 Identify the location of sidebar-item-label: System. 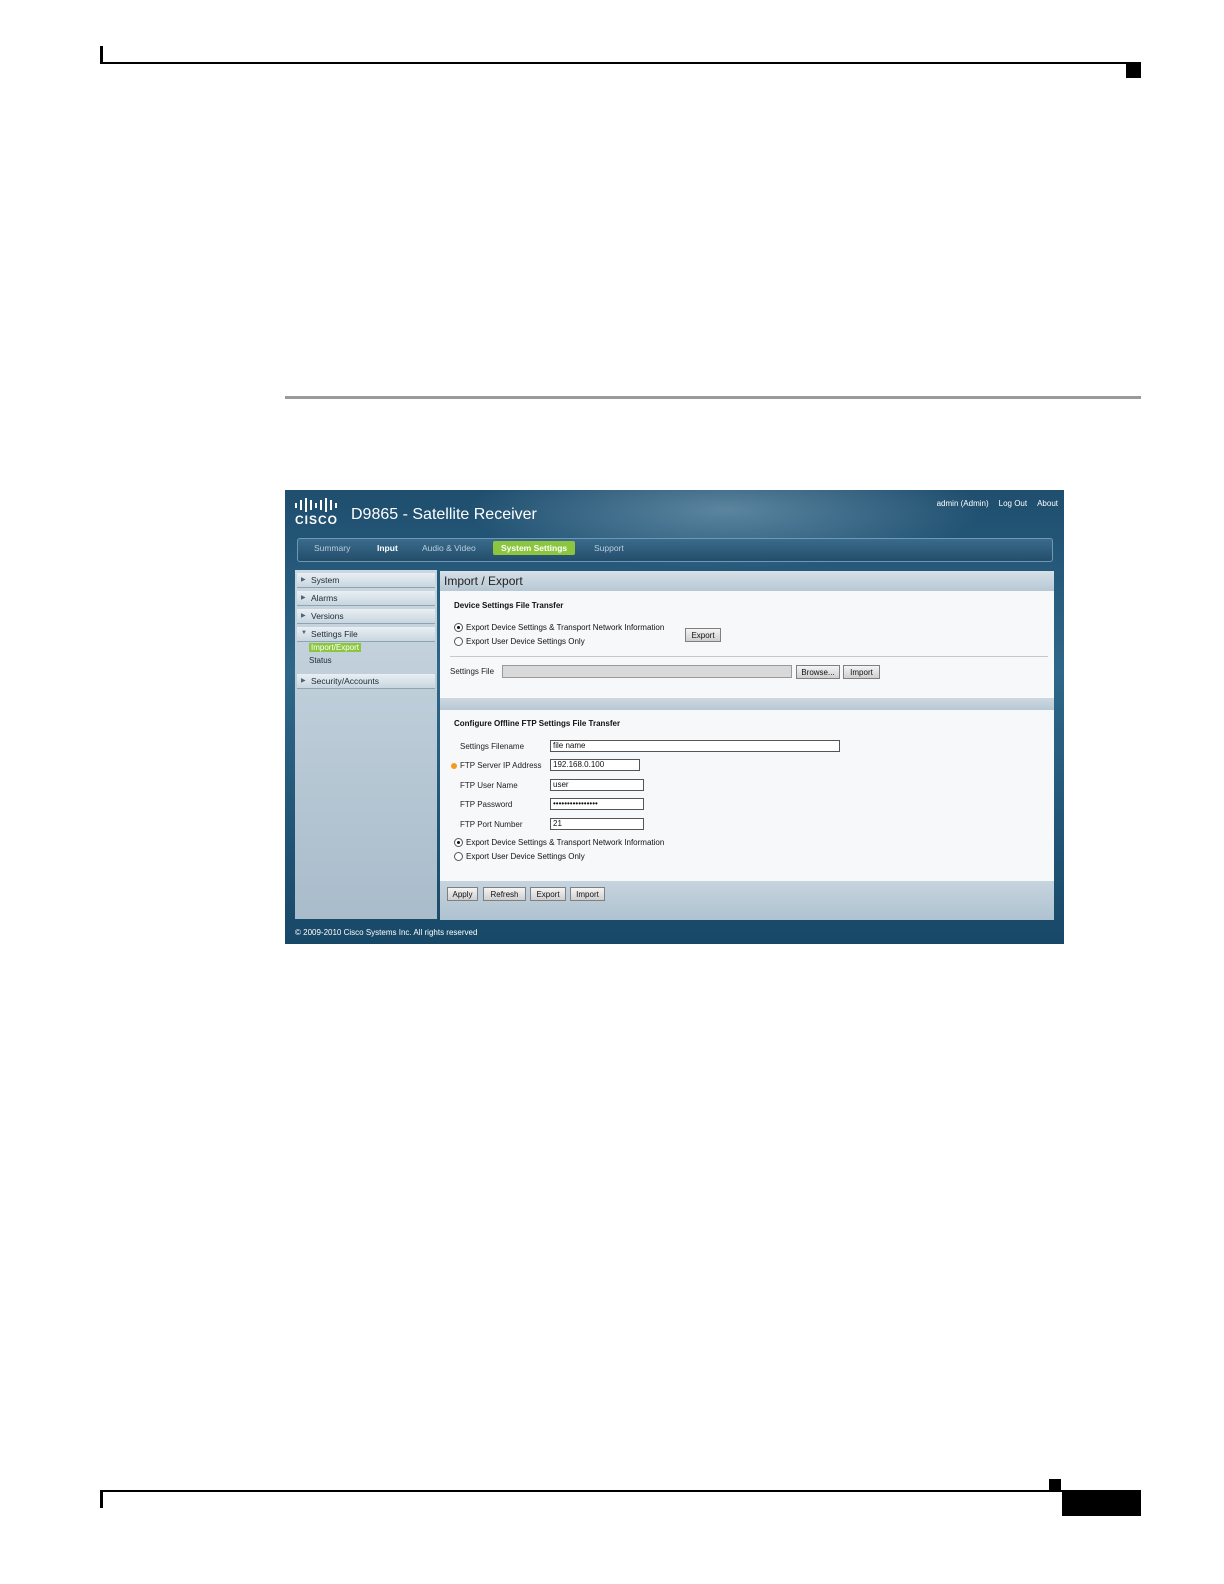
(325, 580).